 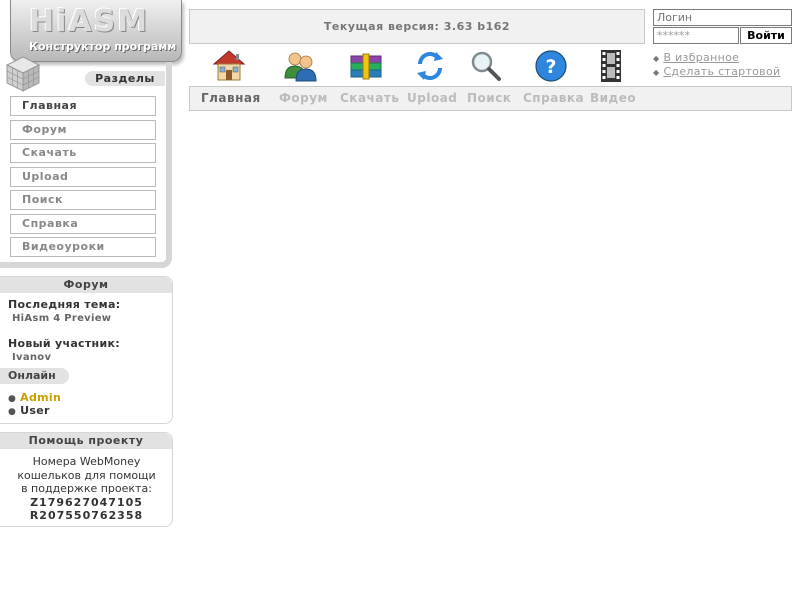 What do you see at coordinates (432, 98) in the screenshot?
I see `tab-upload: Upload` at bounding box center [432, 98].